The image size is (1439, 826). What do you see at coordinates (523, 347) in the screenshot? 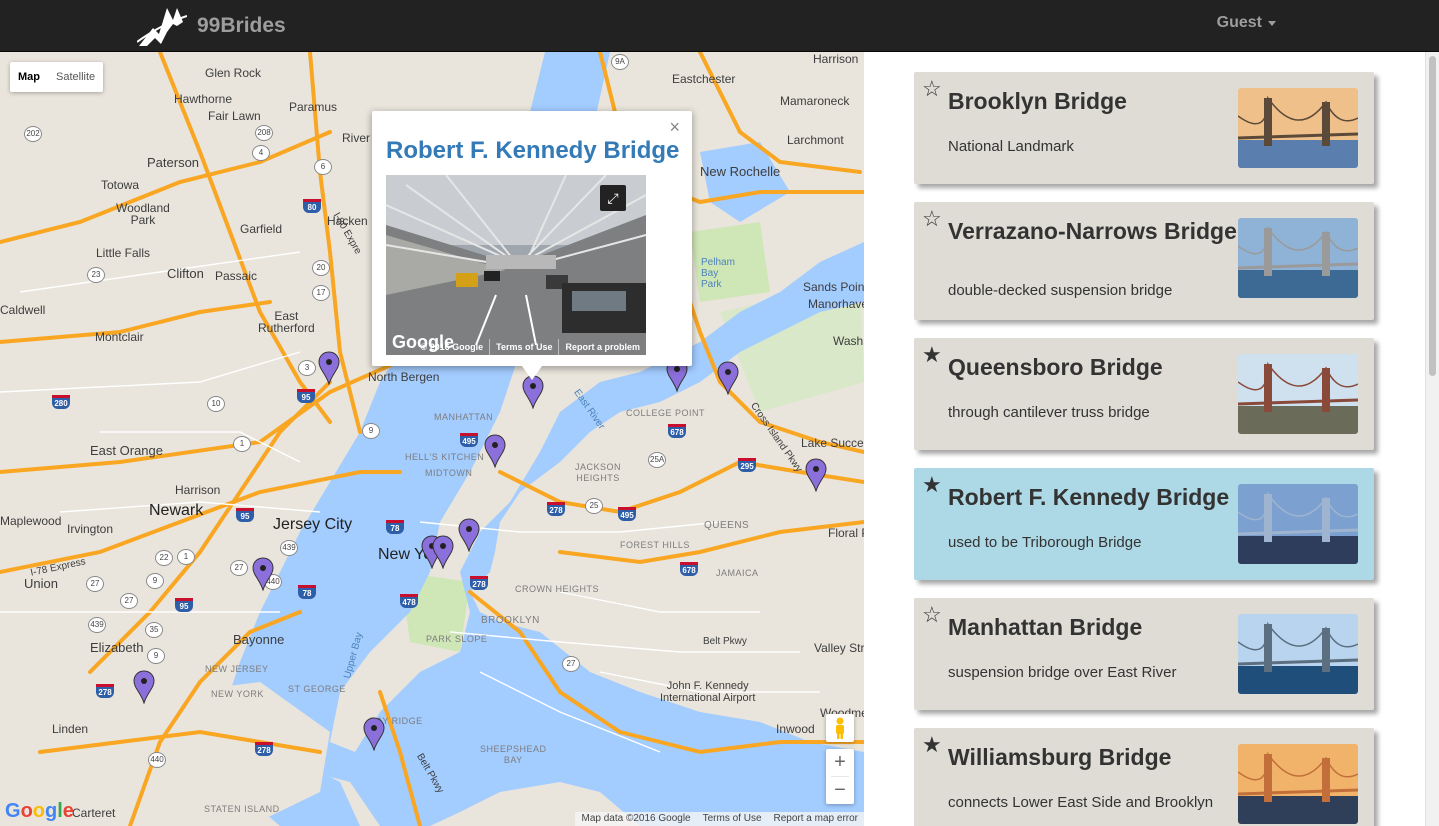
I see `street-view-terms-link: Terms of Use` at bounding box center [523, 347].